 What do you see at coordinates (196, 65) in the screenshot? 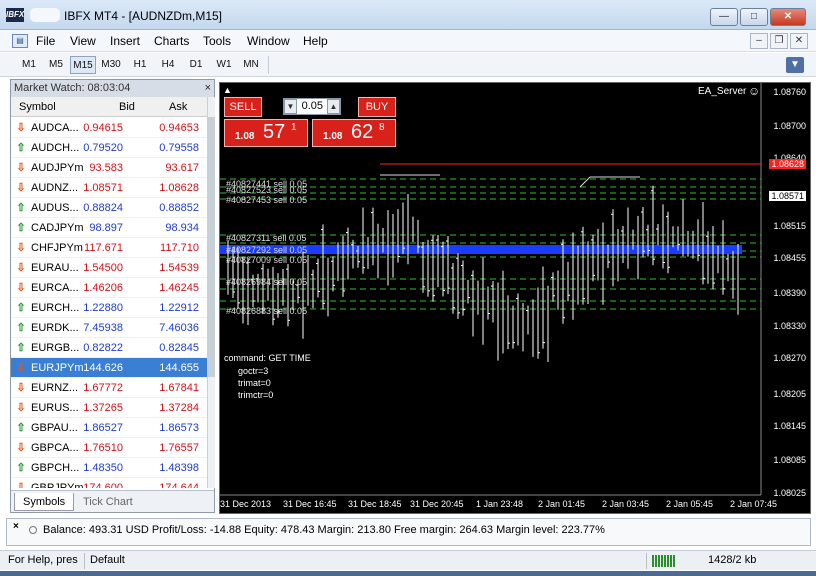
I see `tf-d1-button: D1` at bounding box center [196, 65].